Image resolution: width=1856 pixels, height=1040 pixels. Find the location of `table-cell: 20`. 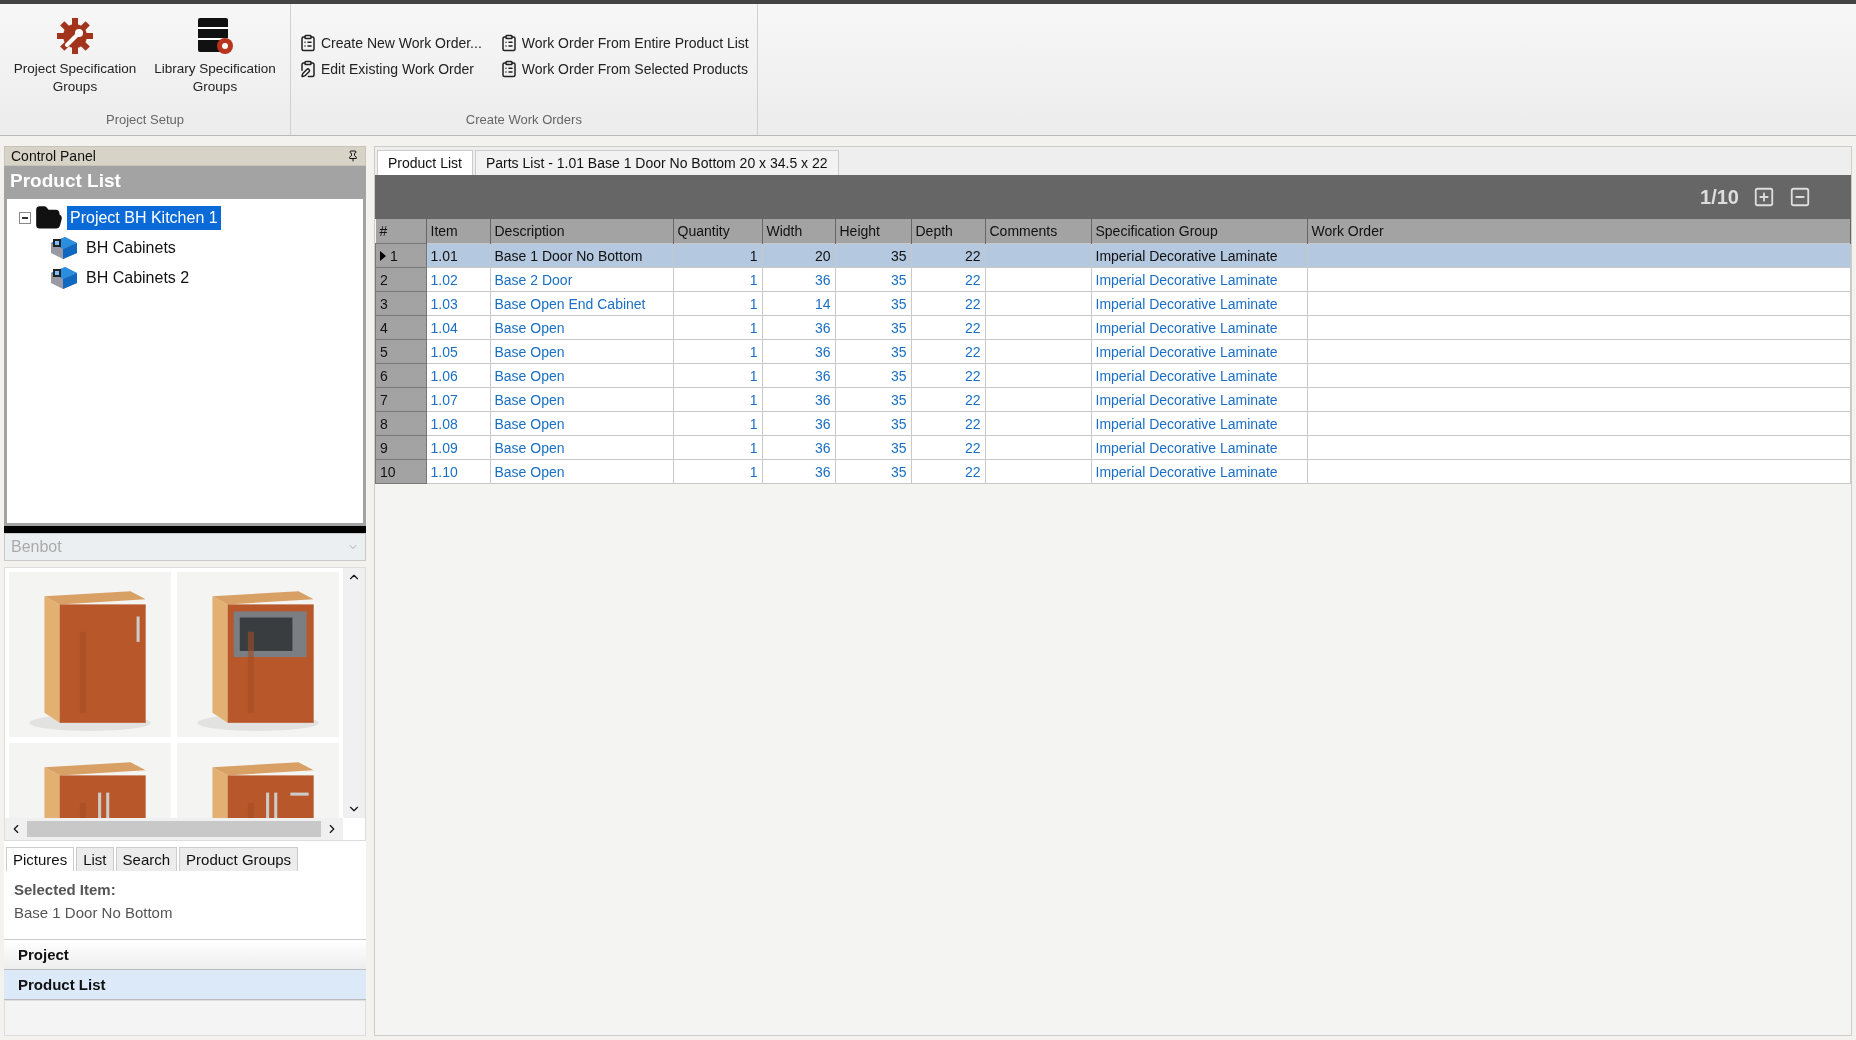

table-cell: 20 is located at coordinates (798, 255).